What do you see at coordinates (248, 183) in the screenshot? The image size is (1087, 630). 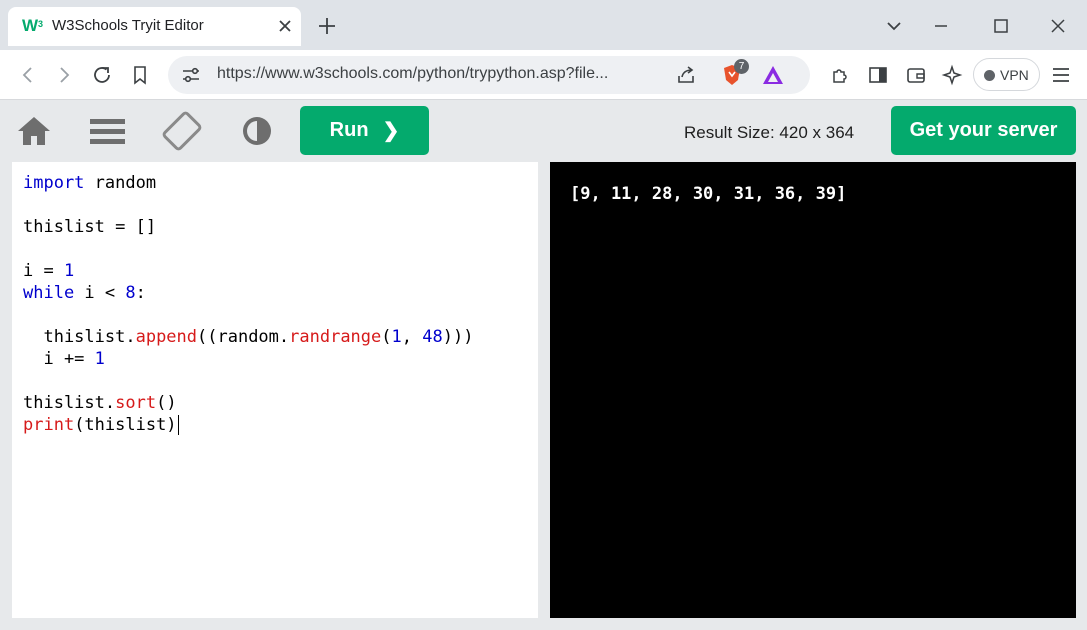 I see `code-line: import random` at bounding box center [248, 183].